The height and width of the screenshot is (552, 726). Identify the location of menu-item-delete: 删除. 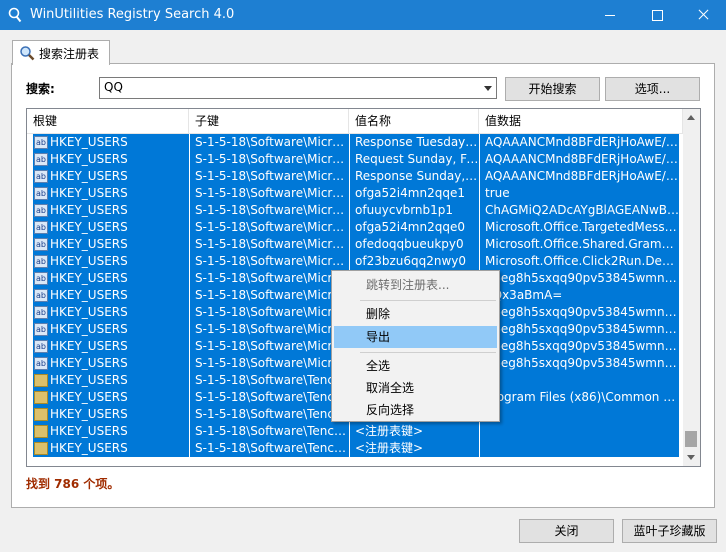
(415, 314).